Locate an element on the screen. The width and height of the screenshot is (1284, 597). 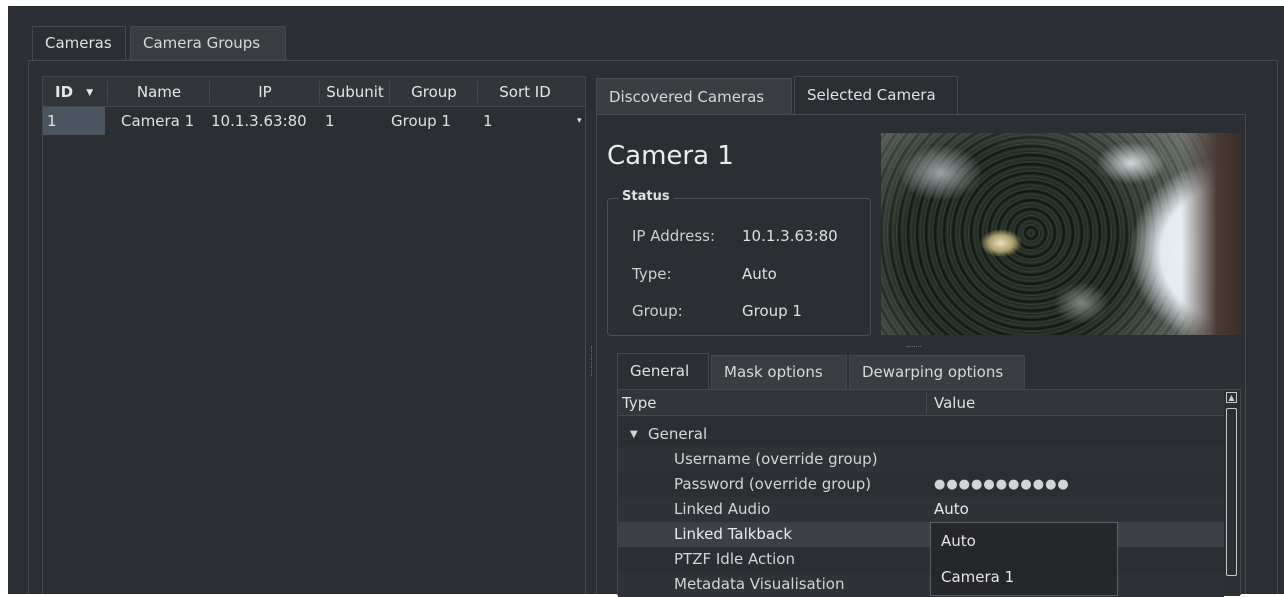
status-title: Status is located at coordinates (646, 196).